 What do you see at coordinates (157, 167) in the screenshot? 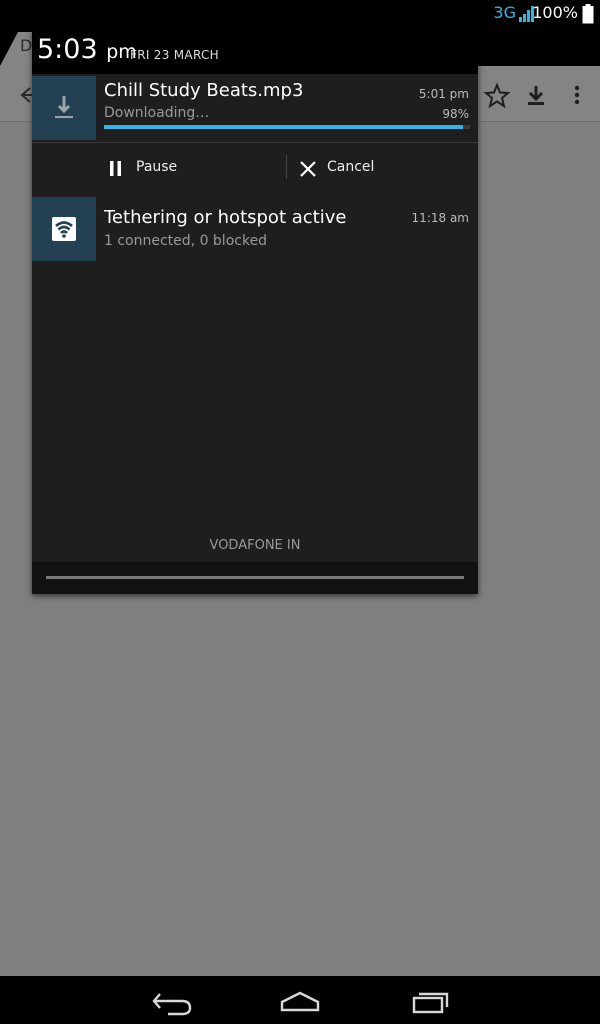
I see `pause-label: Pause` at bounding box center [157, 167].